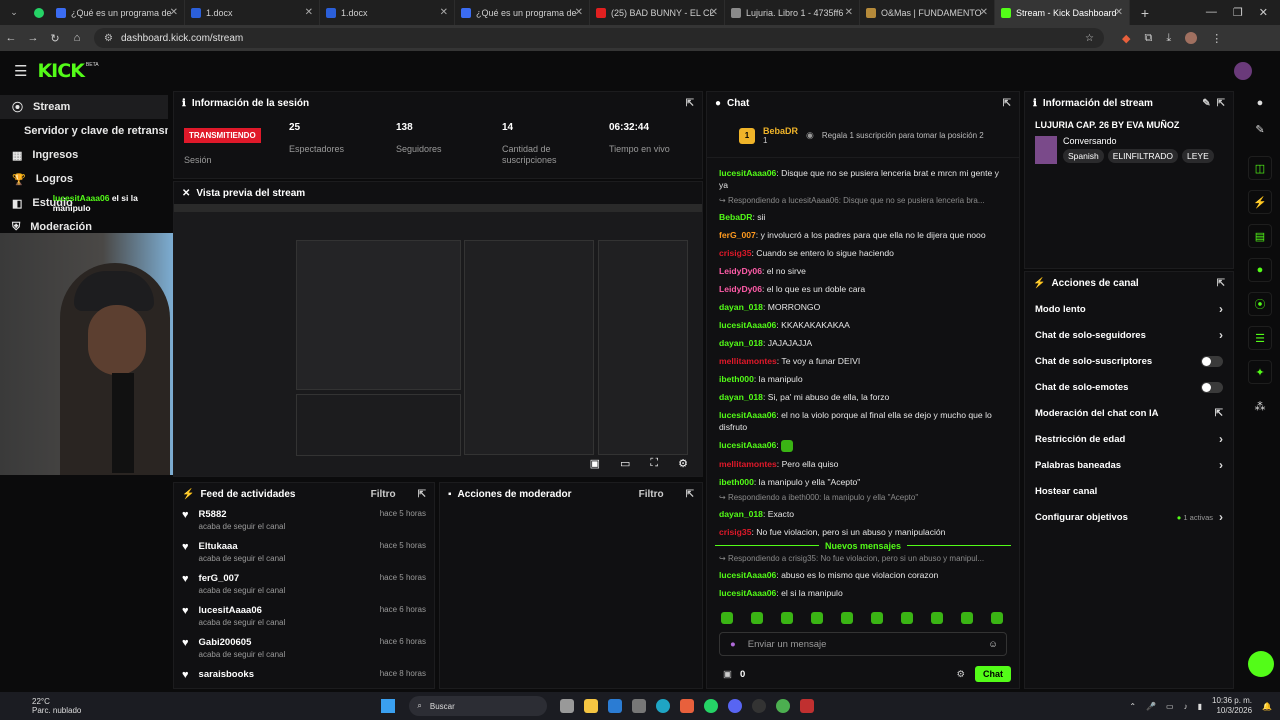  What do you see at coordinates (1083, 156) in the screenshot?
I see `tag-chip: Spanish` at bounding box center [1083, 156].